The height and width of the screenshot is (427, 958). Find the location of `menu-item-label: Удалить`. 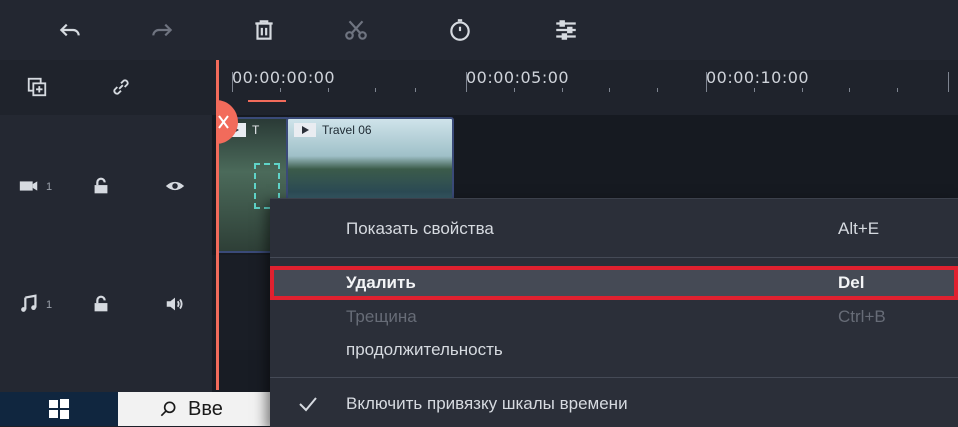

menu-item-label: Удалить is located at coordinates (381, 282).